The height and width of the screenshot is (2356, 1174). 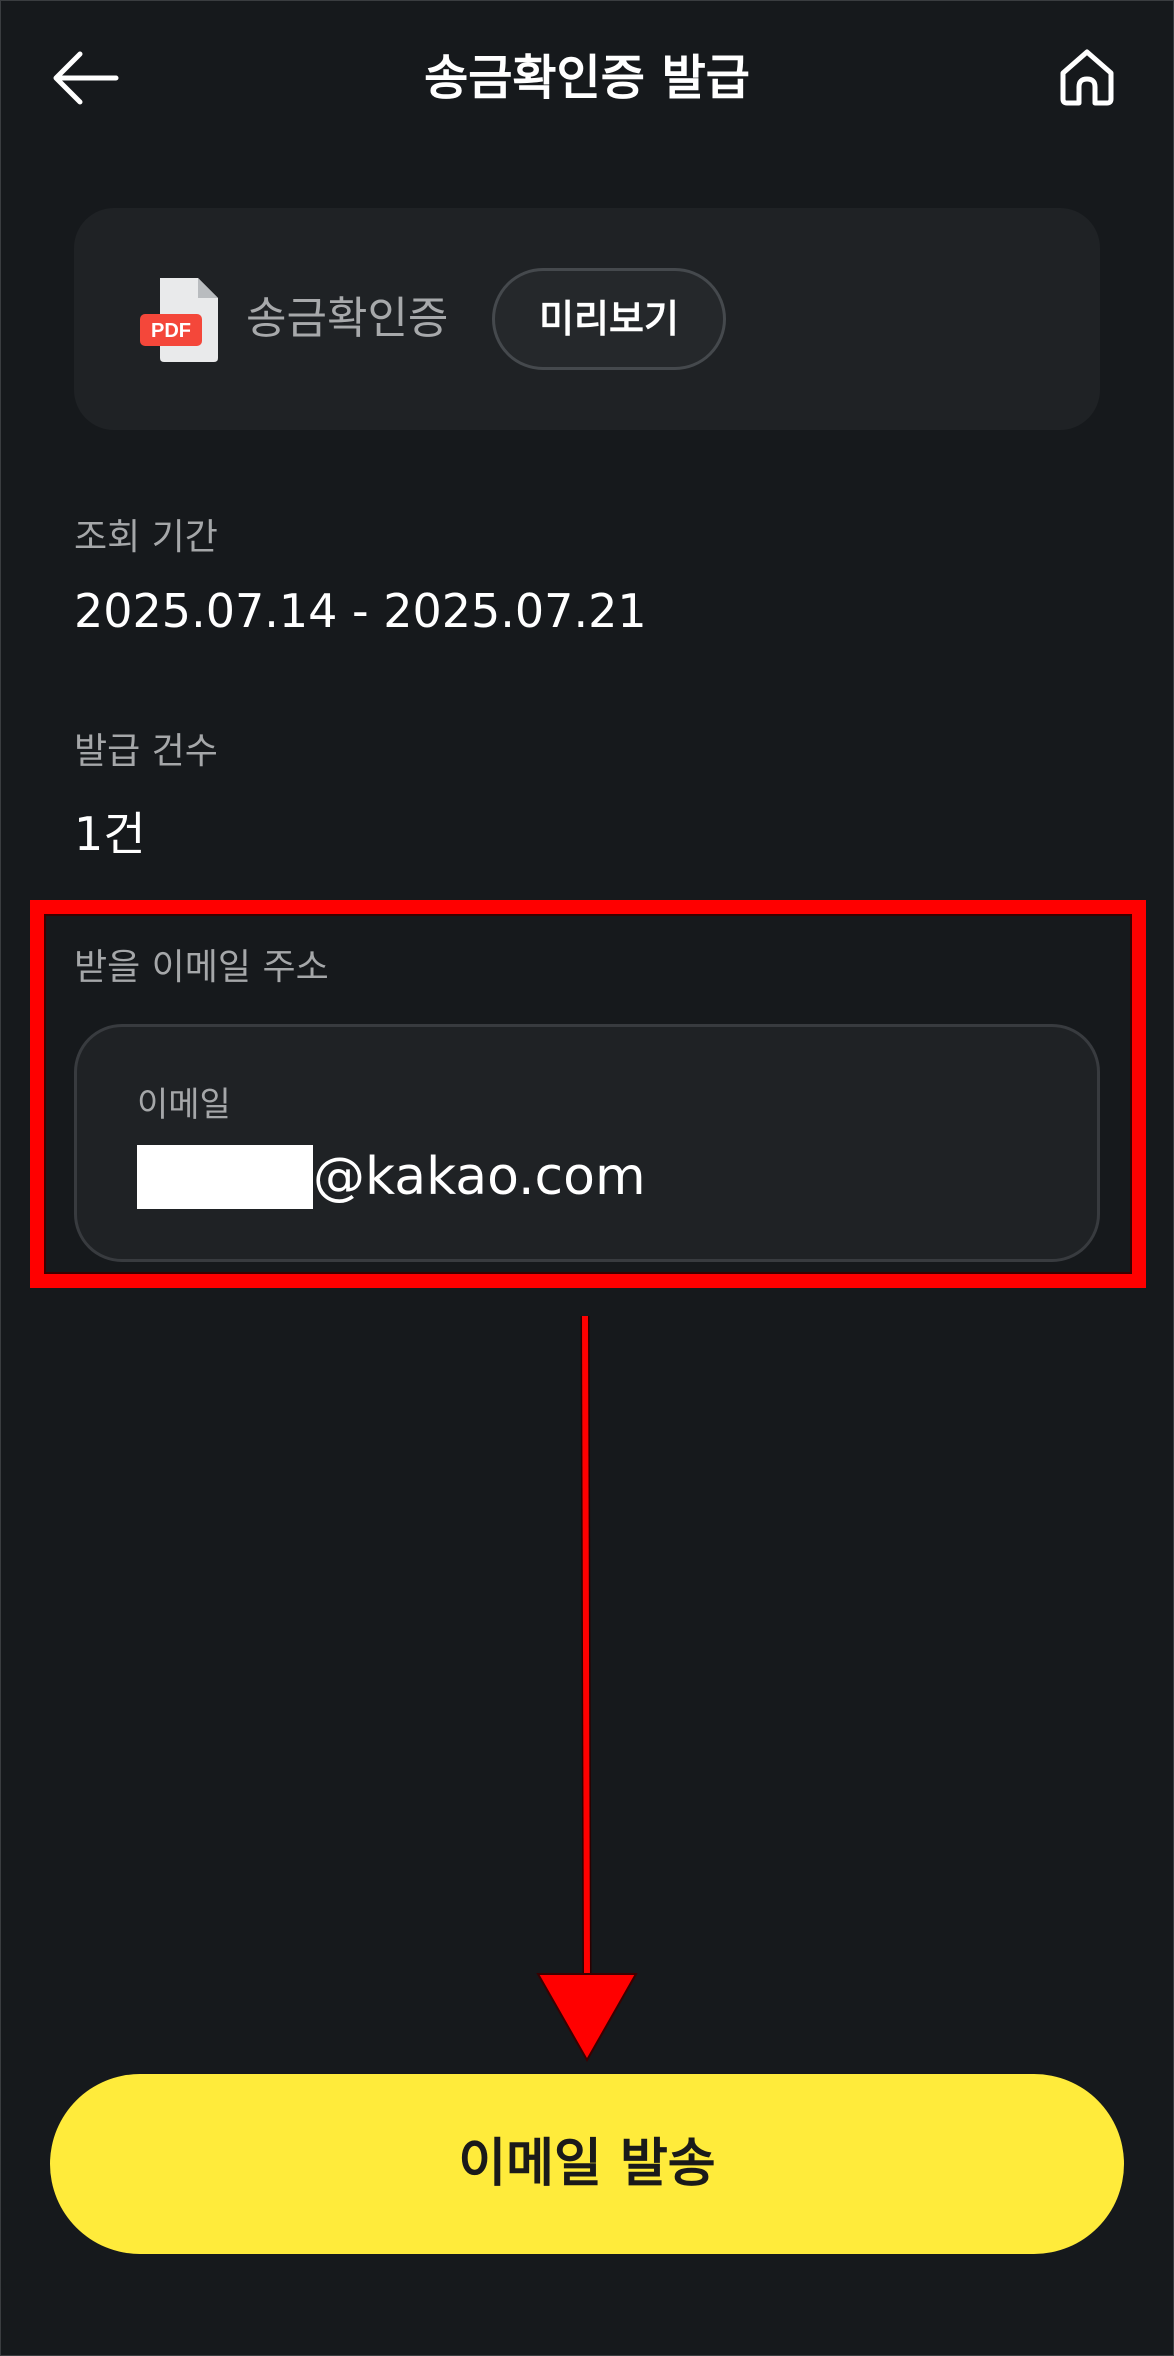 I want to click on page-title: 송금확인증 발급, so click(x=587, y=78).